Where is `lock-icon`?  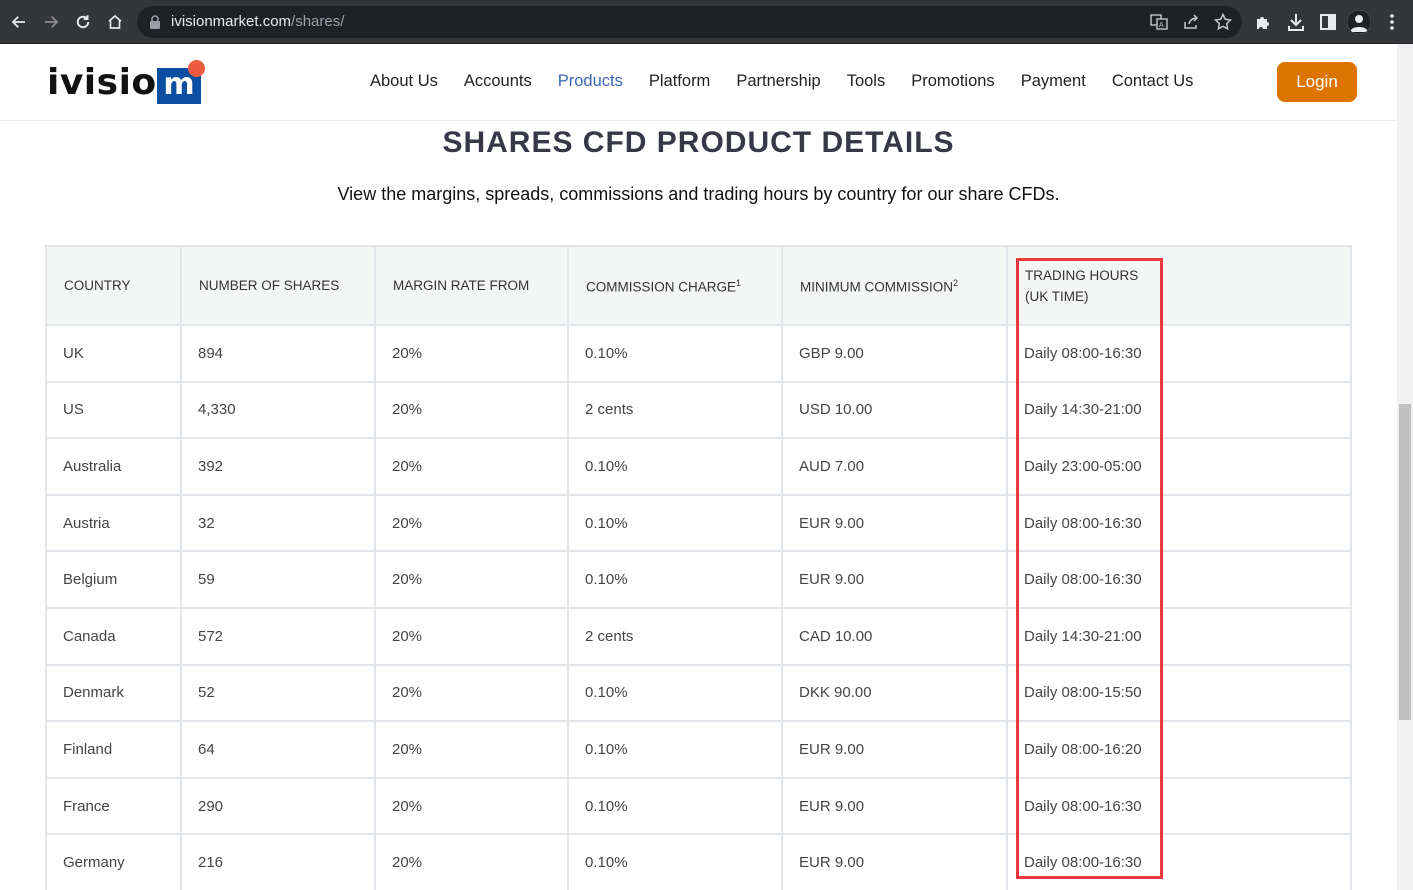
lock-icon is located at coordinates (155, 22).